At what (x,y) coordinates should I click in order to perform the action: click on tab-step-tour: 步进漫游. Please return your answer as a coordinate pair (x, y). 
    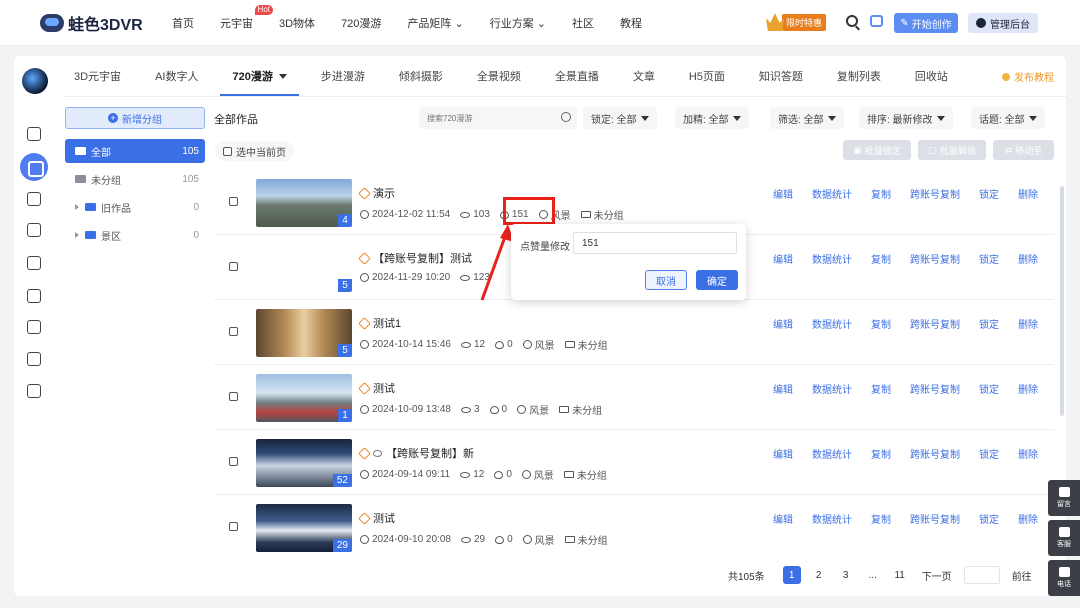
    Looking at the image, I should click on (343, 76).